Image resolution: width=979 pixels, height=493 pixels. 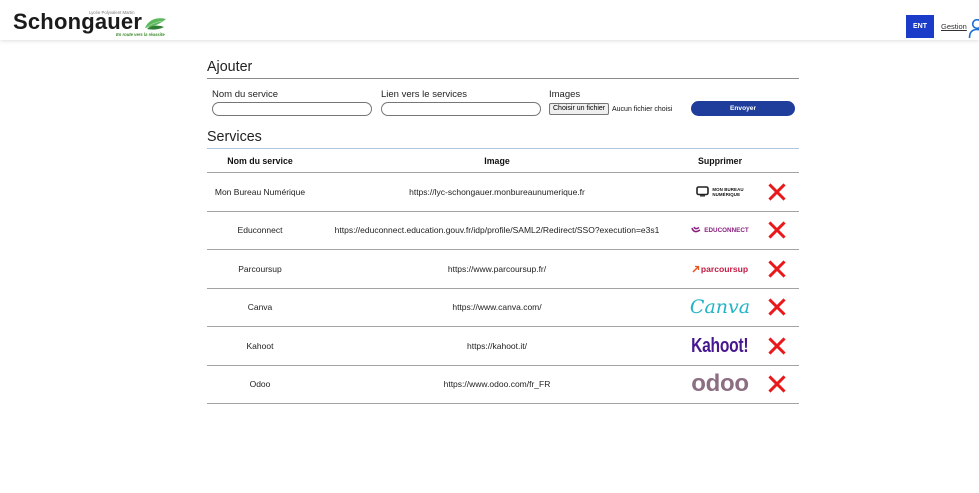 What do you see at coordinates (260, 230) in the screenshot?
I see `service-name: Educonnect` at bounding box center [260, 230].